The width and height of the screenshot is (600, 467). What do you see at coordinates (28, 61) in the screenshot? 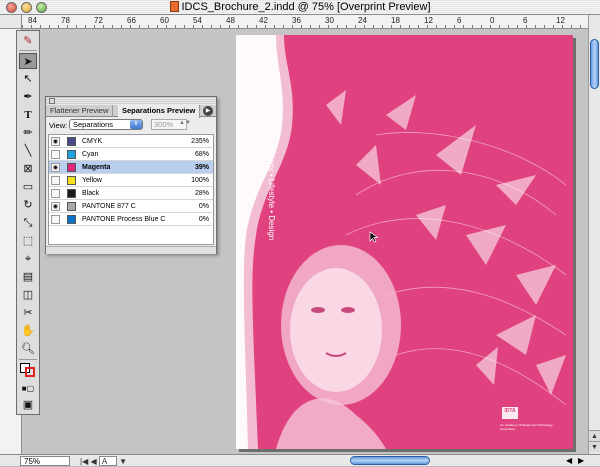
I see `selection-tool-icon: ➤` at bounding box center [28, 61].